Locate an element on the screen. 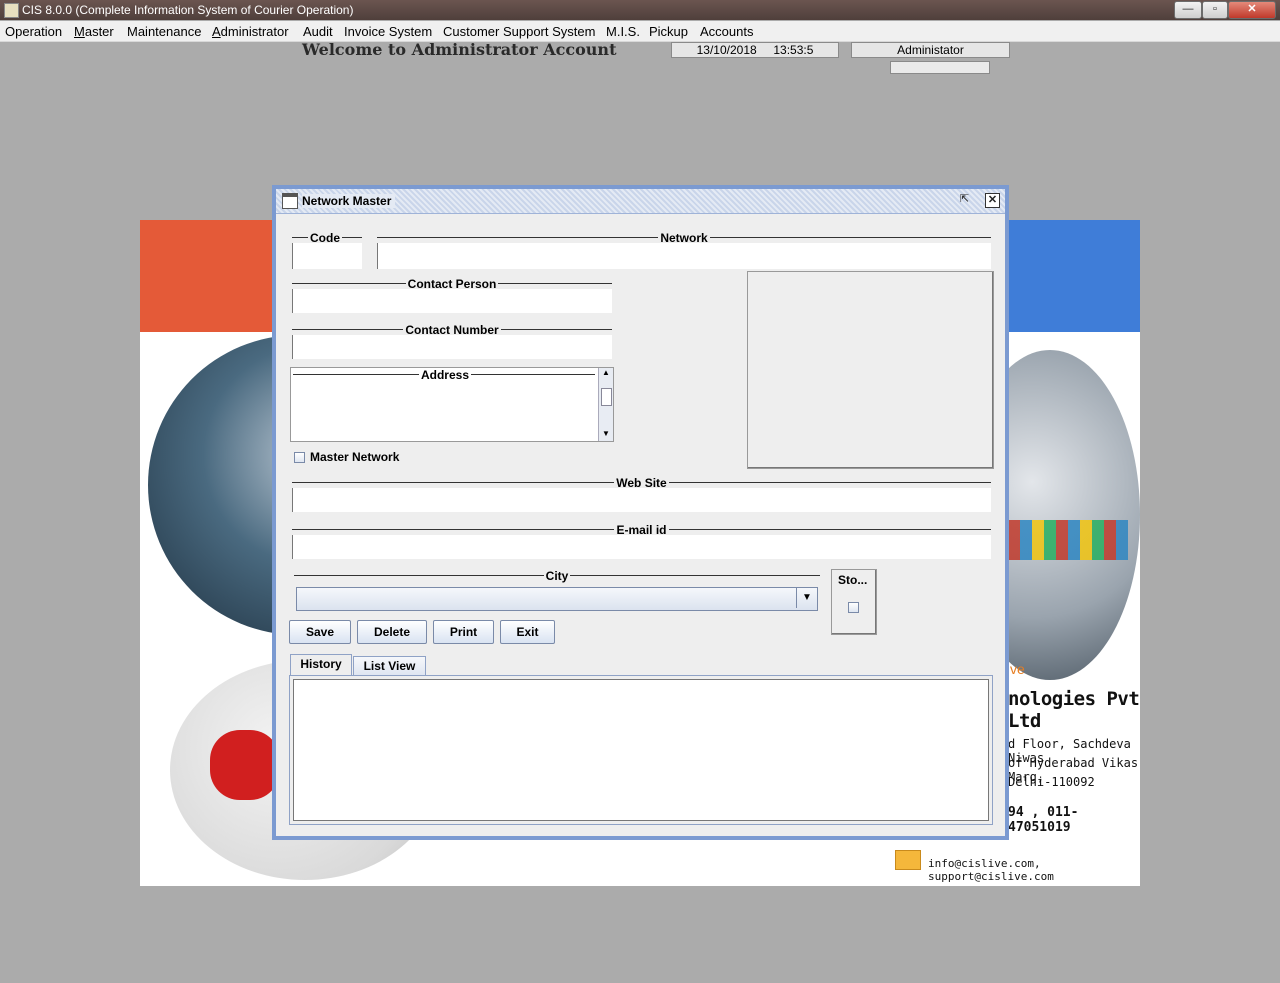  menu-master: Master is located at coordinates (94, 31).